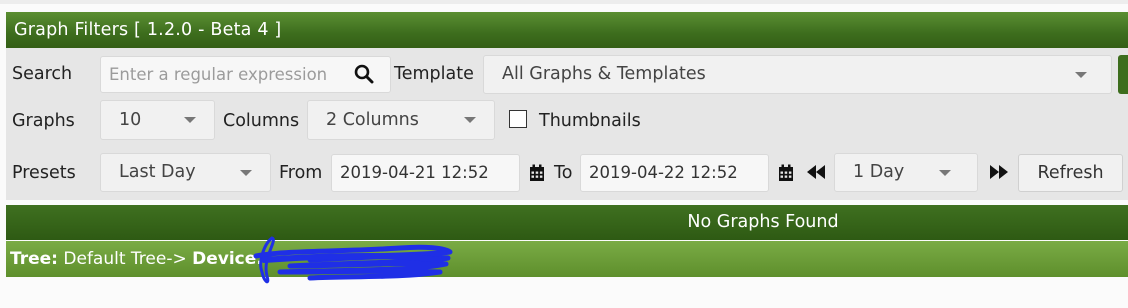 The image size is (1128, 308). Describe the element at coordinates (434, 74) in the screenshot. I see `template-label: Template` at that location.